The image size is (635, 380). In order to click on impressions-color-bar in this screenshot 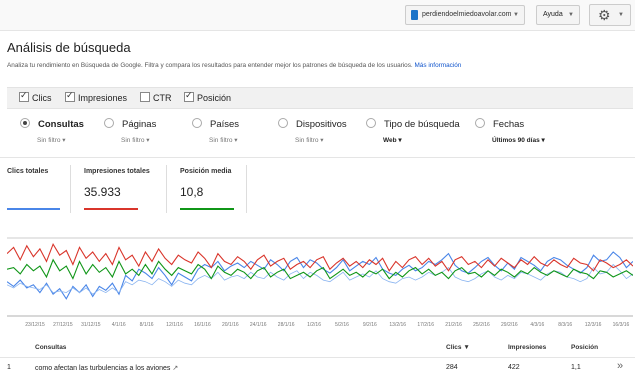, I will do `click(111, 209)`.